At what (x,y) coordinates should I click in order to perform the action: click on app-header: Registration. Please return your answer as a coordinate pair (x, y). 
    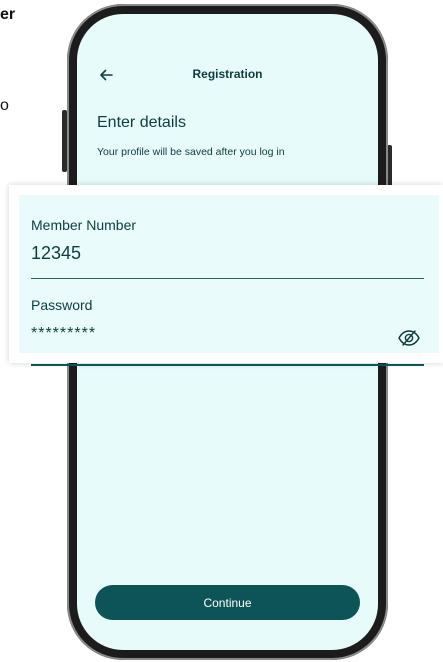
    Looking at the image, I should click on (227, 76).